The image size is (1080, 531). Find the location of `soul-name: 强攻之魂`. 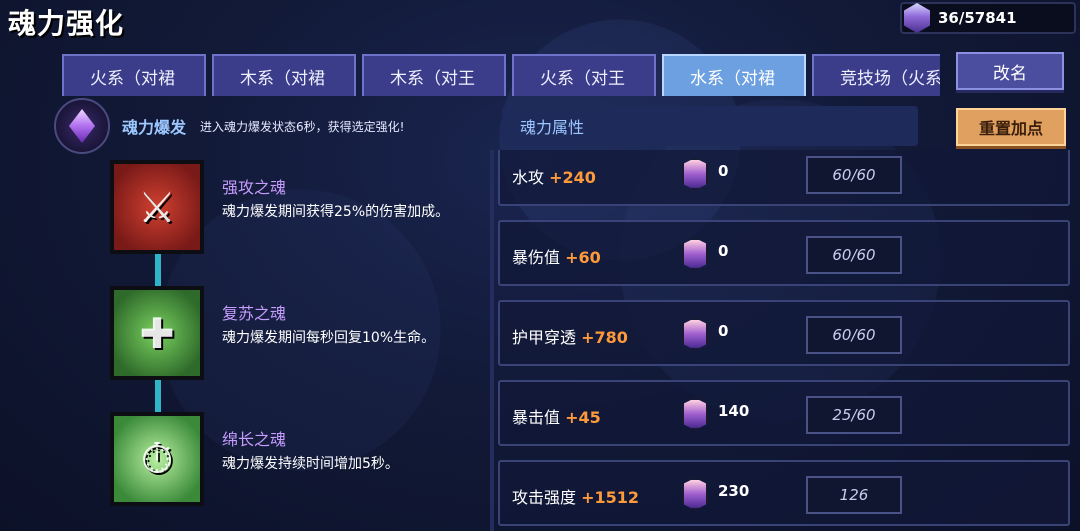

soul-name: 强攻之魂 is located at coordinates (254, 187).